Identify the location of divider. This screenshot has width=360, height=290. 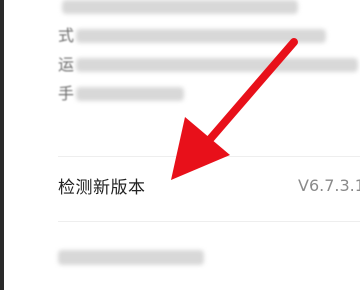
(209, 221).